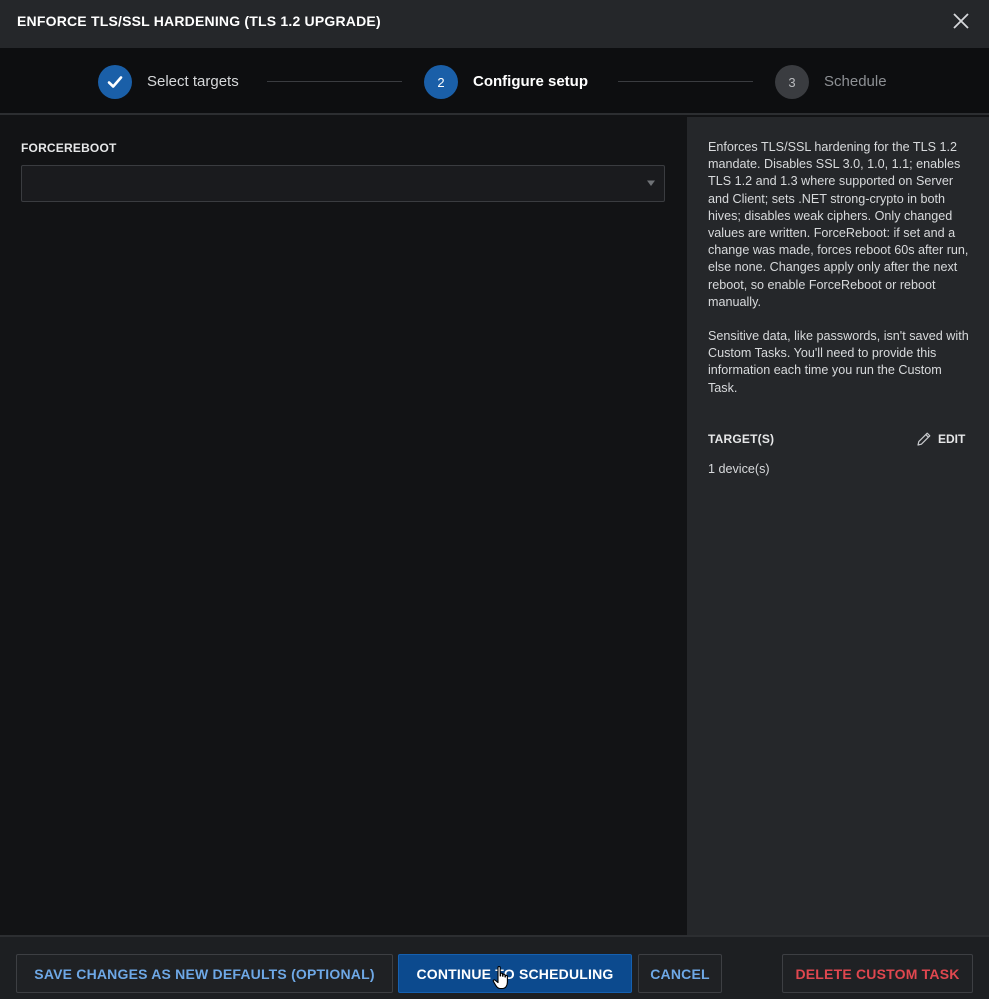  Describe the element at coordinates (680, 973) in the screenshot. I see `cancel-button: CANCEL` at that location.